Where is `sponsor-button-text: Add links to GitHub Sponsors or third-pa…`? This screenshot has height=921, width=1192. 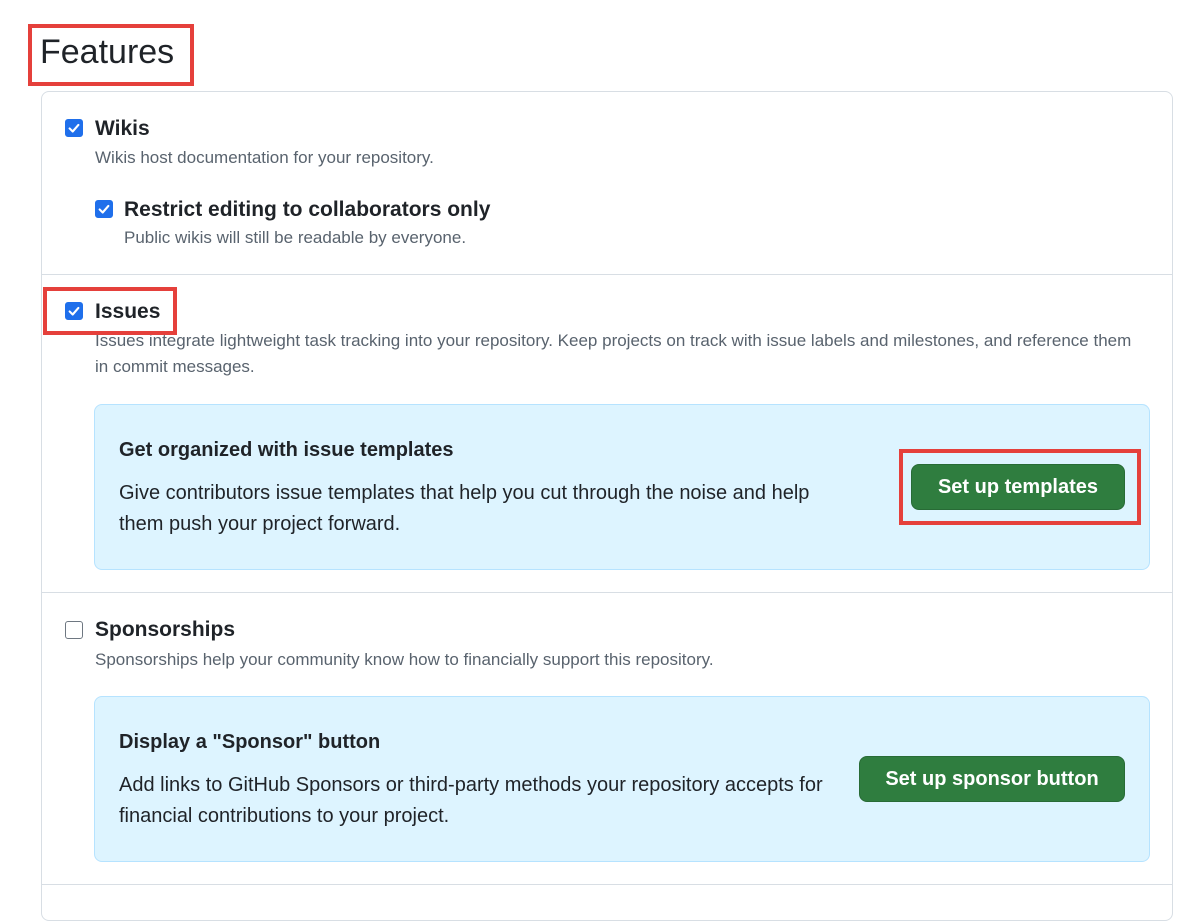
sponsor-button-text: Add links to GitHub Sponsors or third-pa… is located at coordinates (471, 800).